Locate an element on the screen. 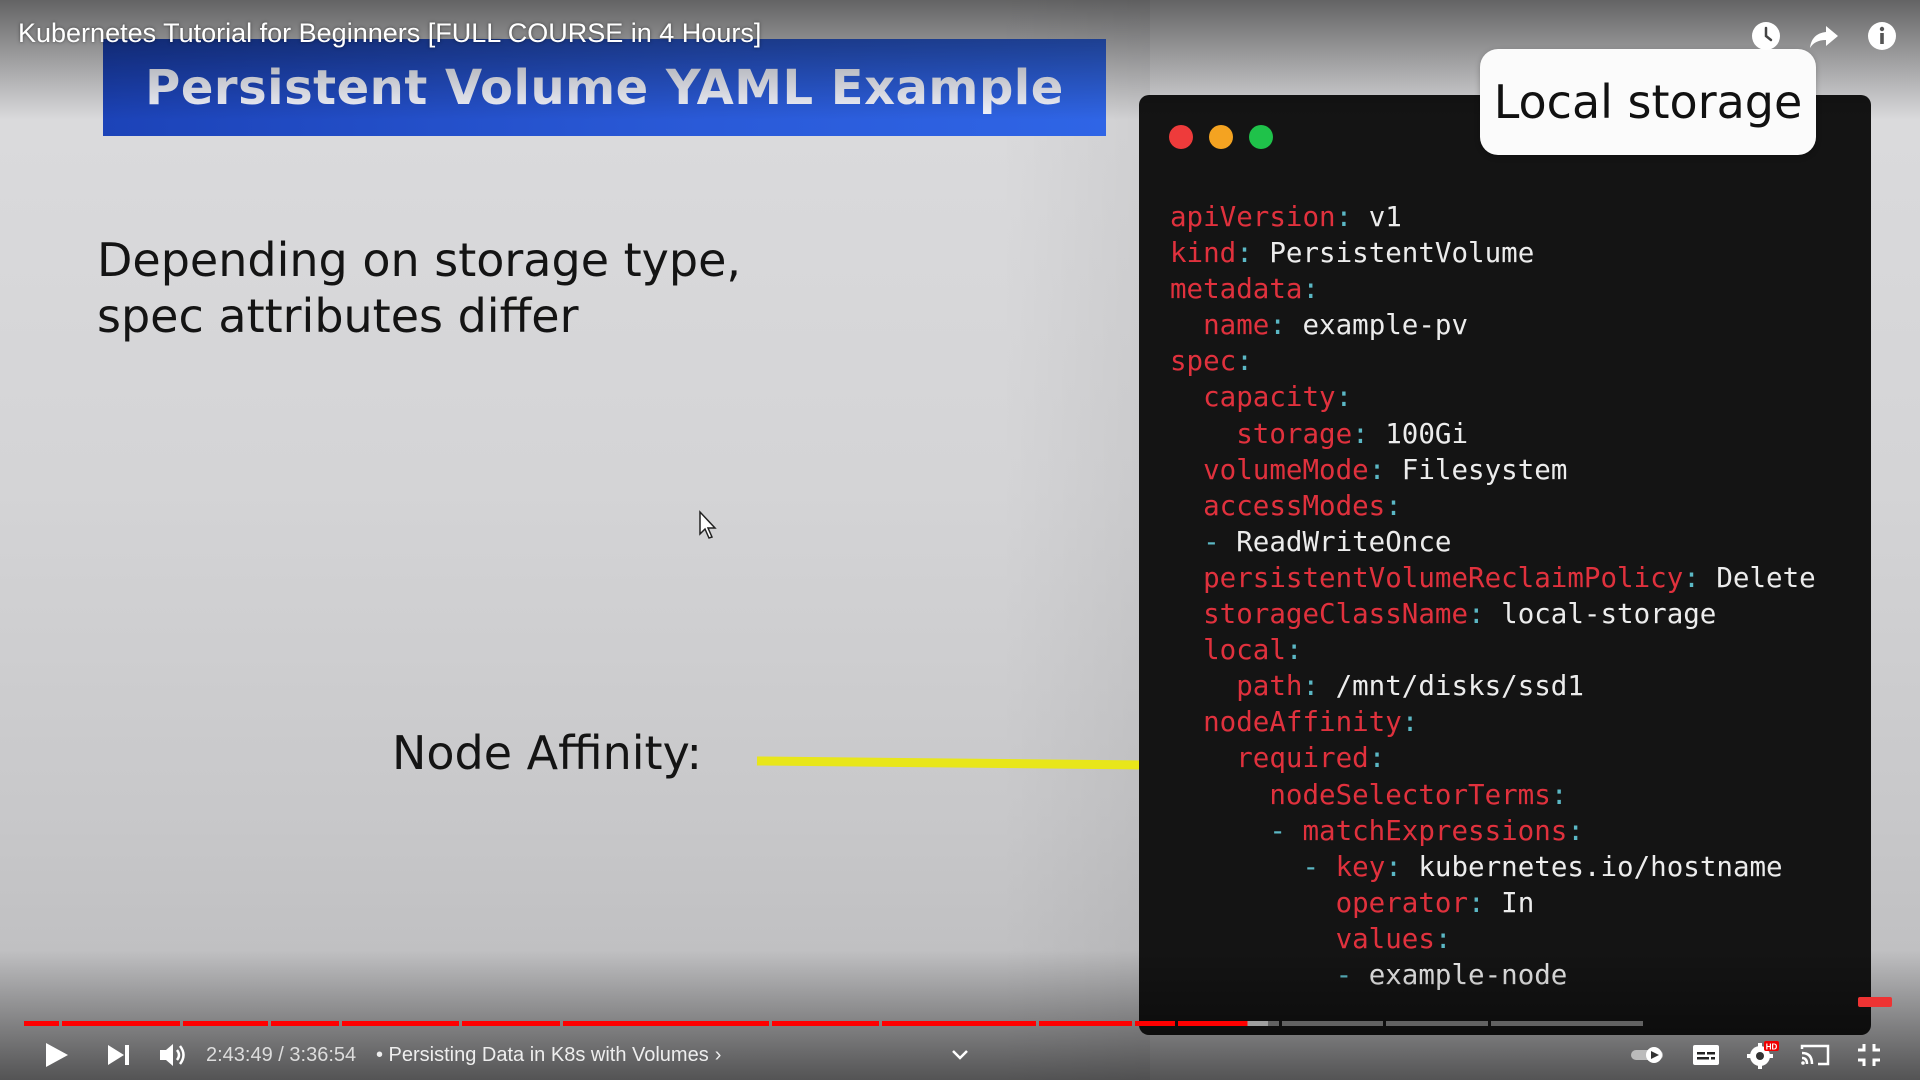  cast-icon is located at coordinates (1815, 1055).